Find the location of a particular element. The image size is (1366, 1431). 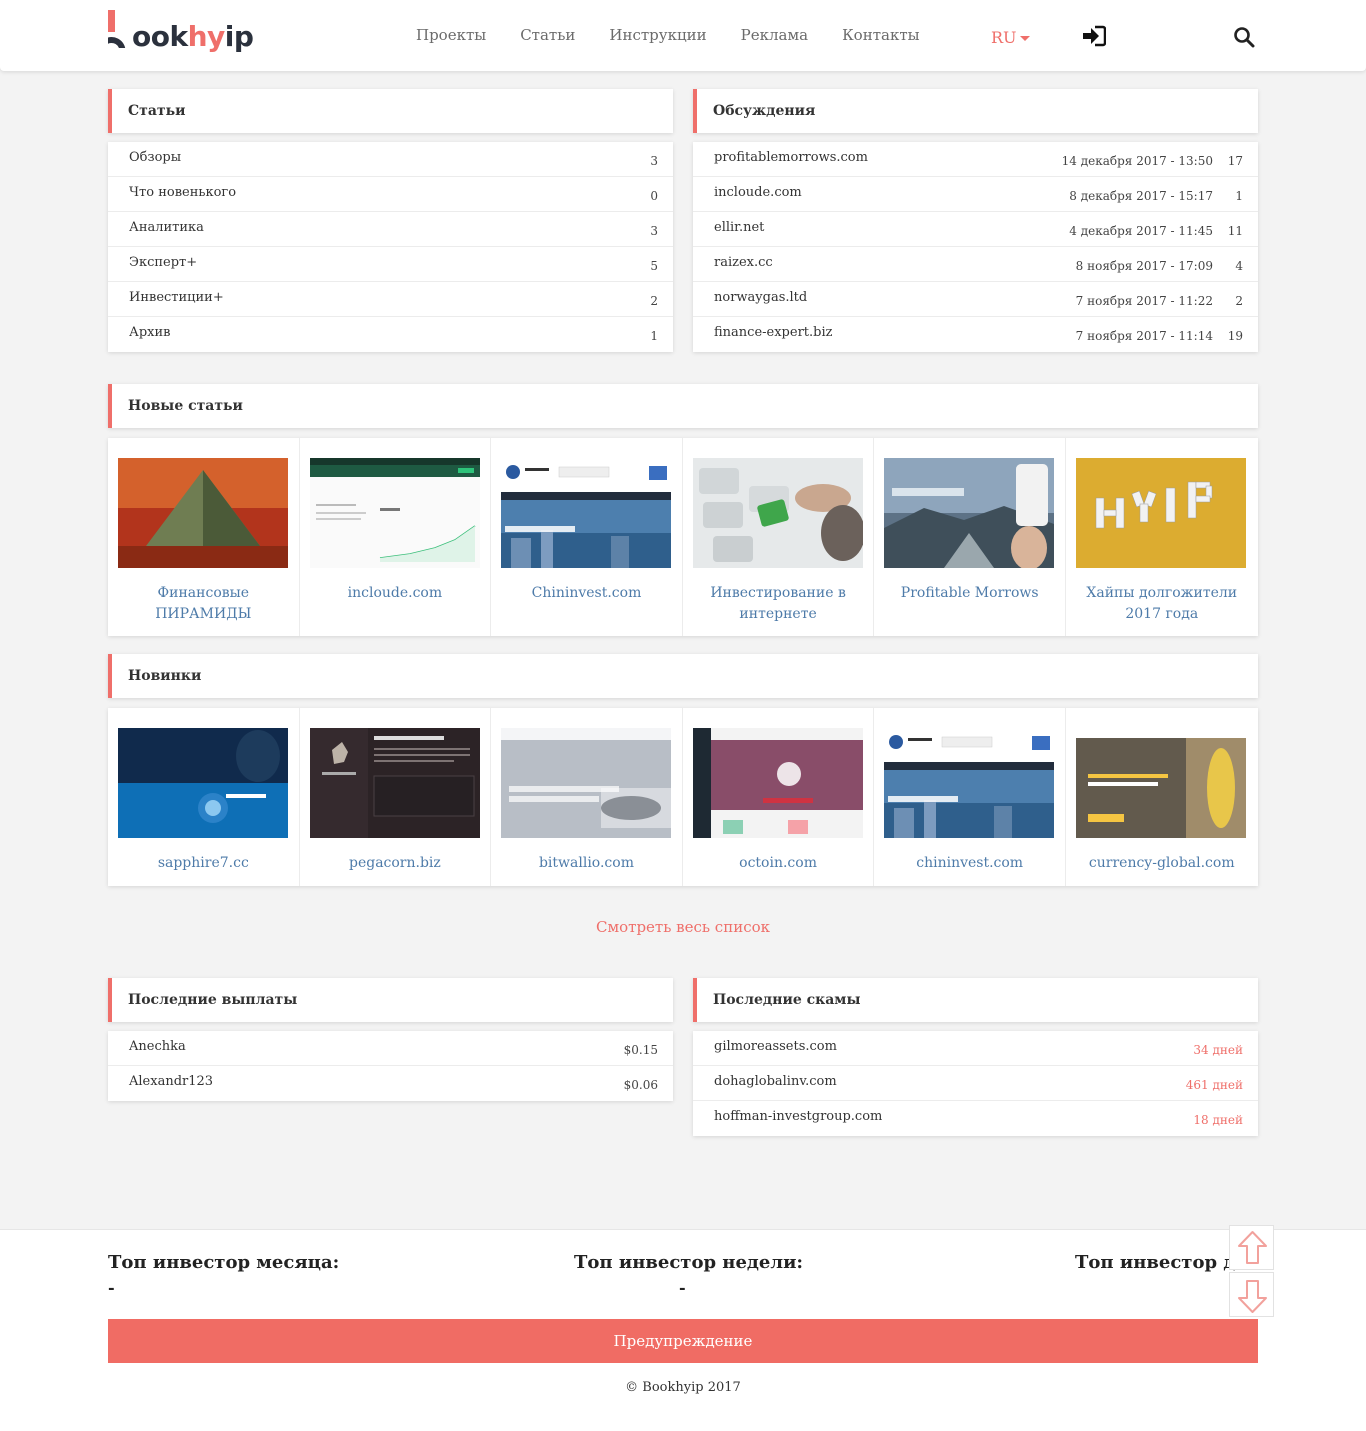

card-title: bitwallio.com is located at coordinates (586, 863).